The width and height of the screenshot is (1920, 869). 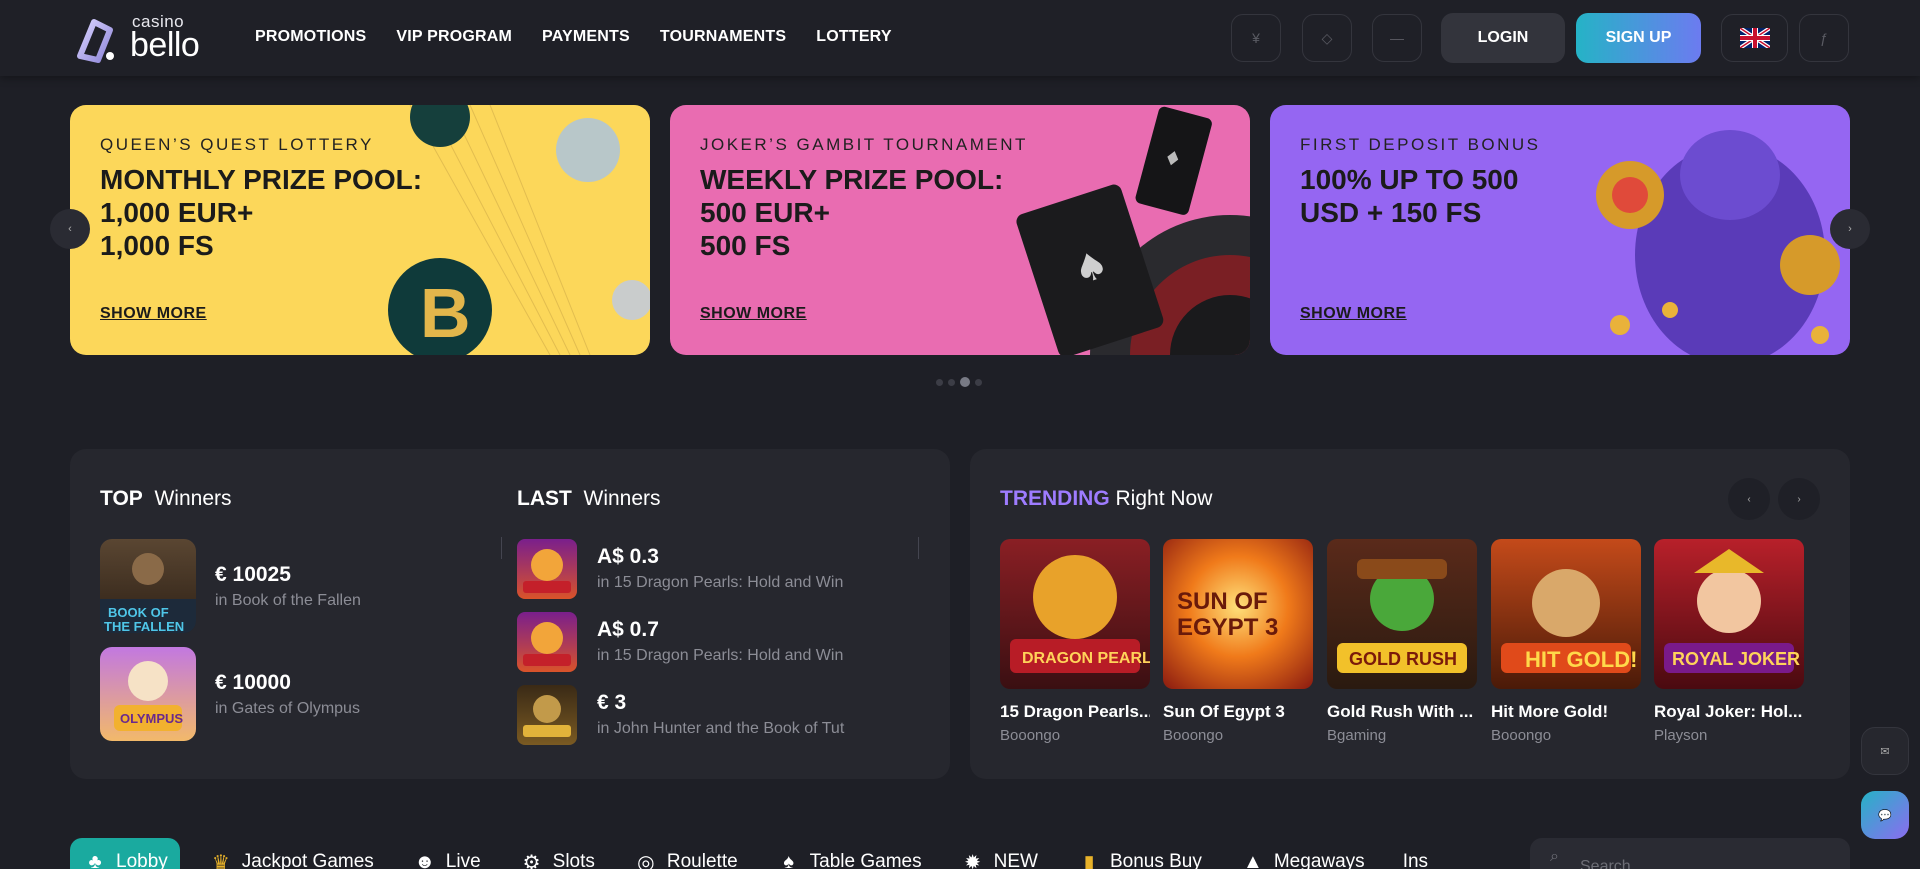 I want to click on game-name: Sun Of Egypt 3, so click(x=1238, y=712).